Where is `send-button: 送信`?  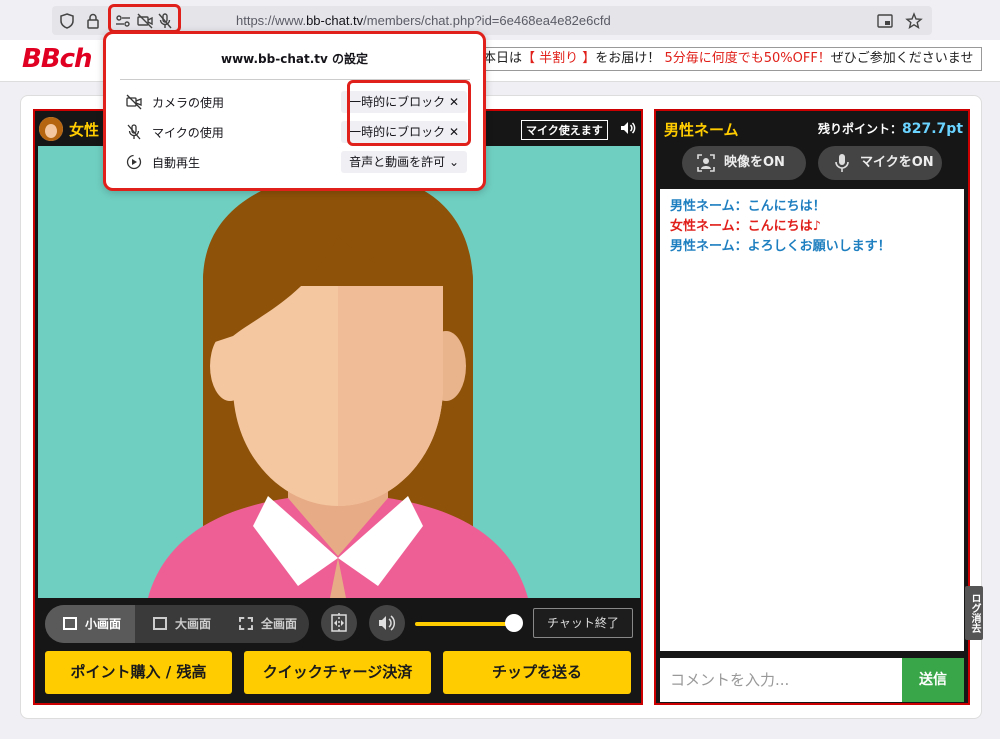 send-button: 送信 is located at coordinates (933, 680).